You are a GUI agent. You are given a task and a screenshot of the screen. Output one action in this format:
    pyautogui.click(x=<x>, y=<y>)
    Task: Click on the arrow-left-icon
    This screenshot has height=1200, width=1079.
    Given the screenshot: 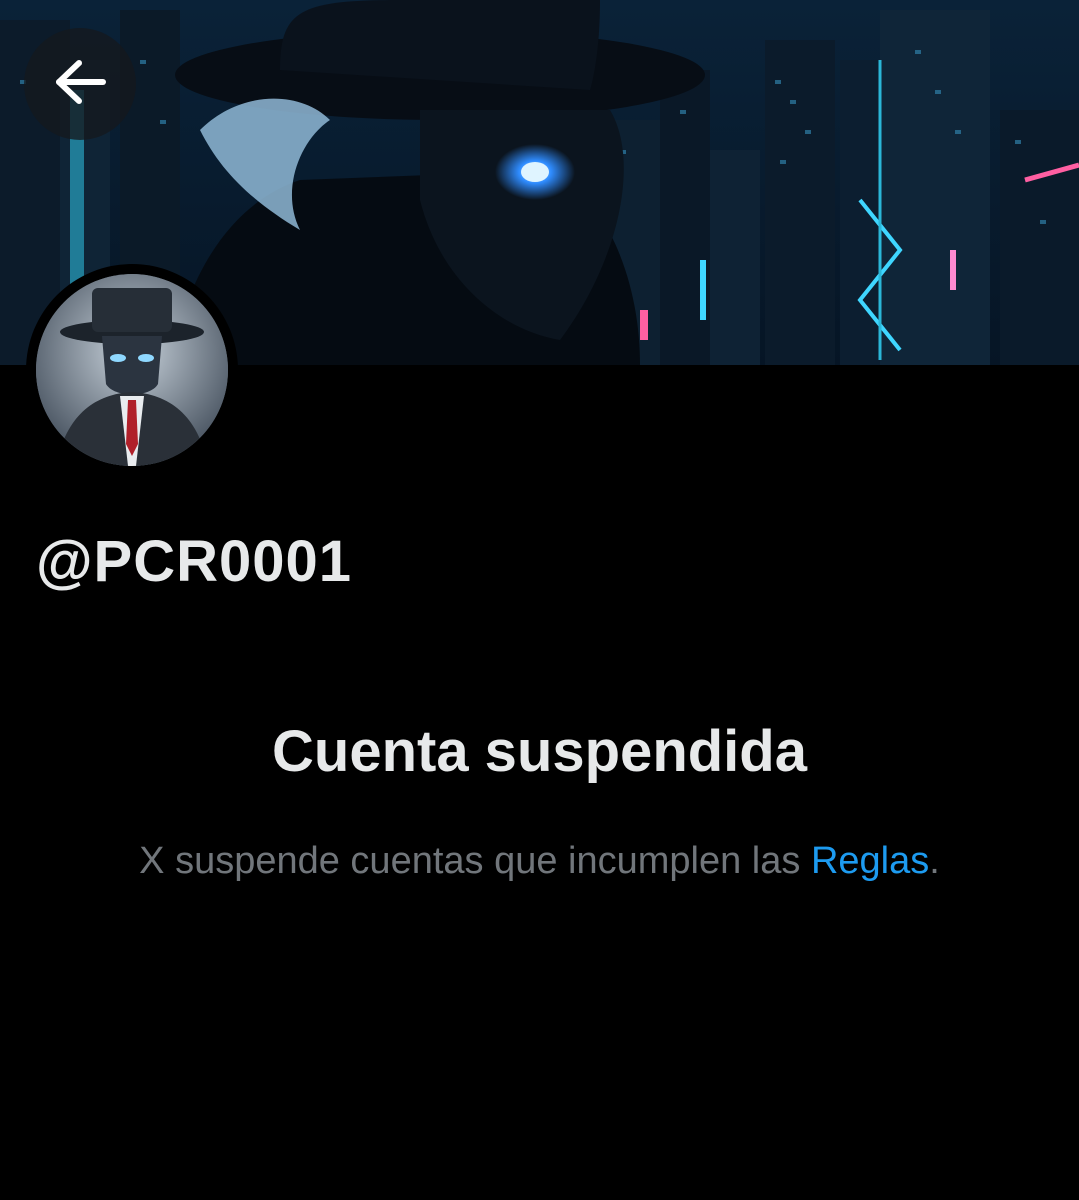 What is the action you would take?
    pyautogui.click(x=80, y=84)
    